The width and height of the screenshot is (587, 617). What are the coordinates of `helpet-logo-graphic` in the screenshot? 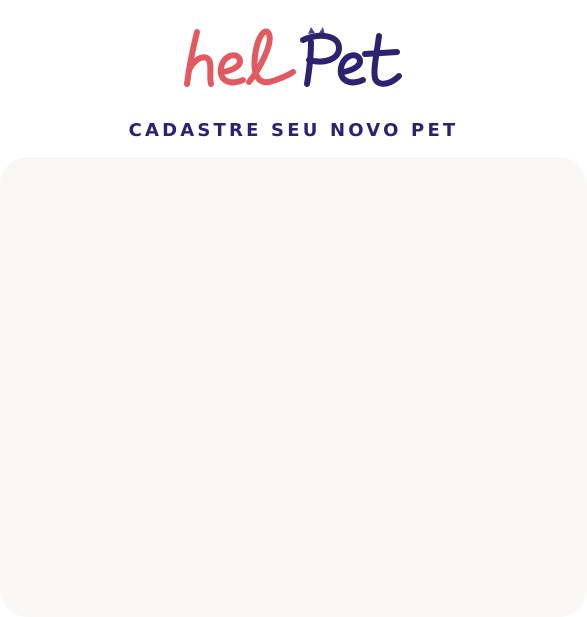 It's located at (293, 57).